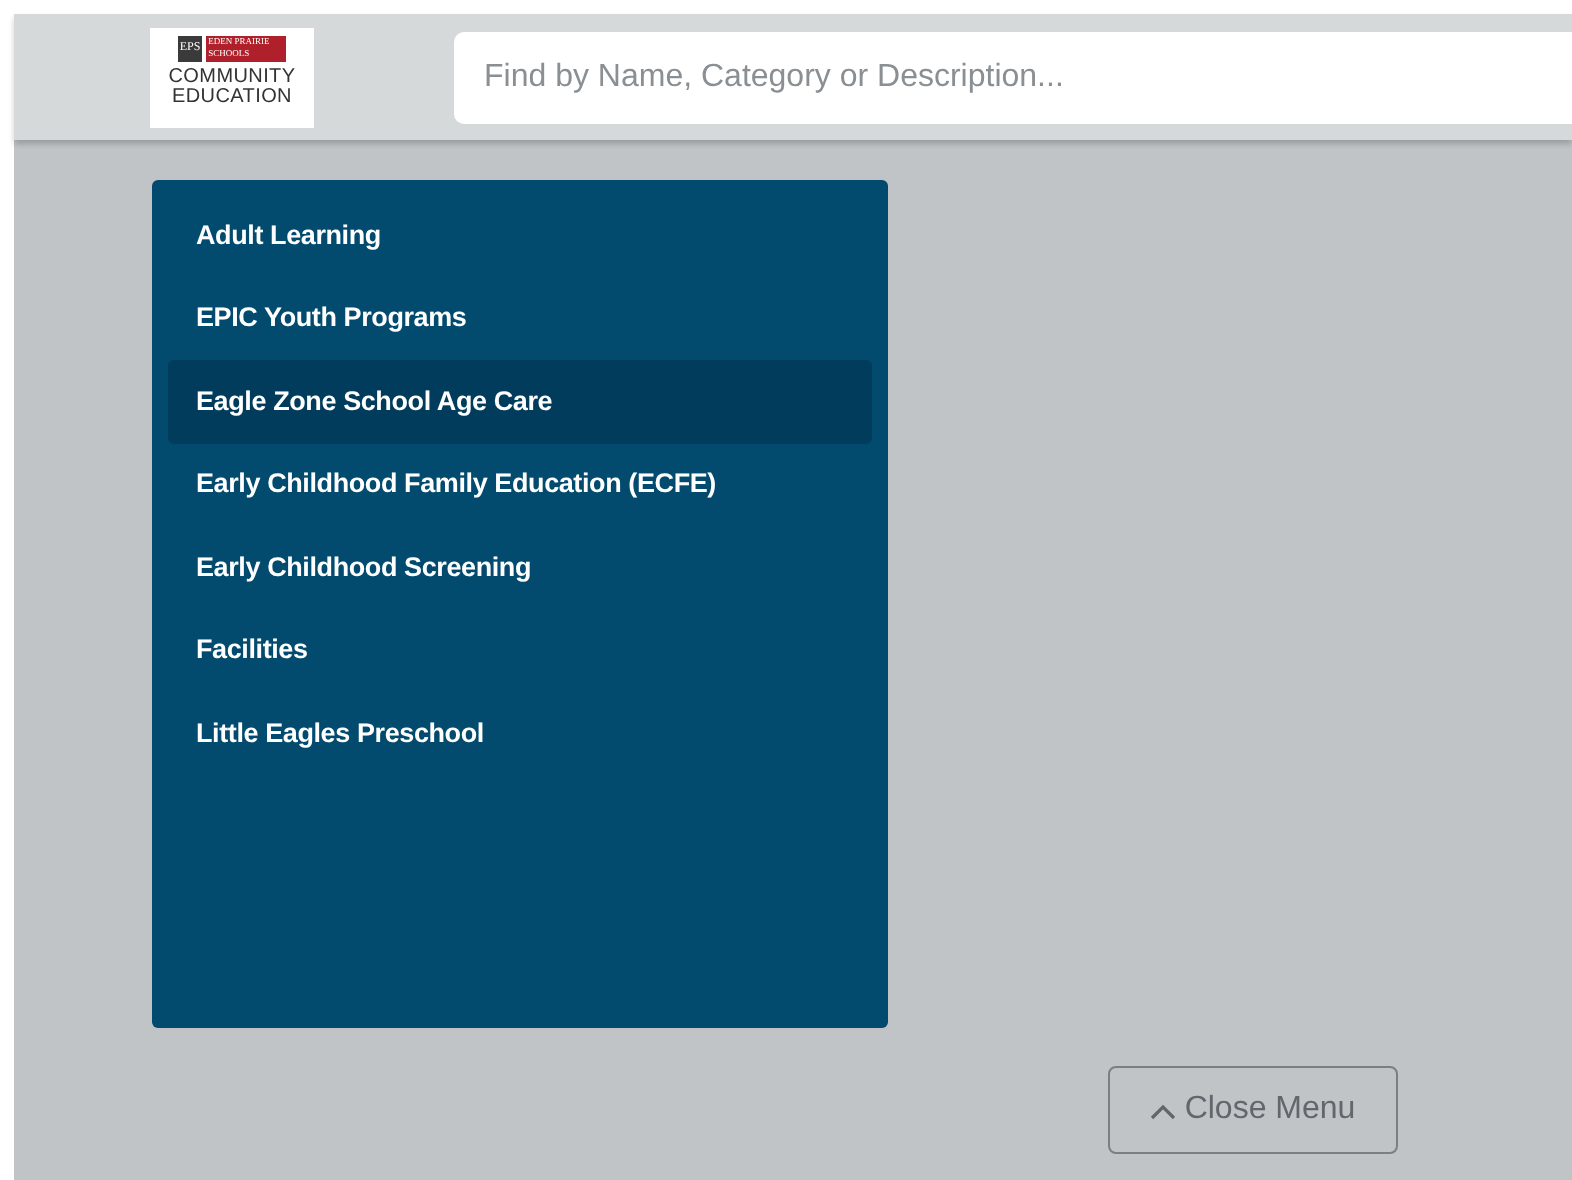 The width and height of the screenshot is (1572, 1180). Describe the element at coordinates (520, 318) in the screenshot. I see `menu-item: EPIC Youth Programs` at that location.